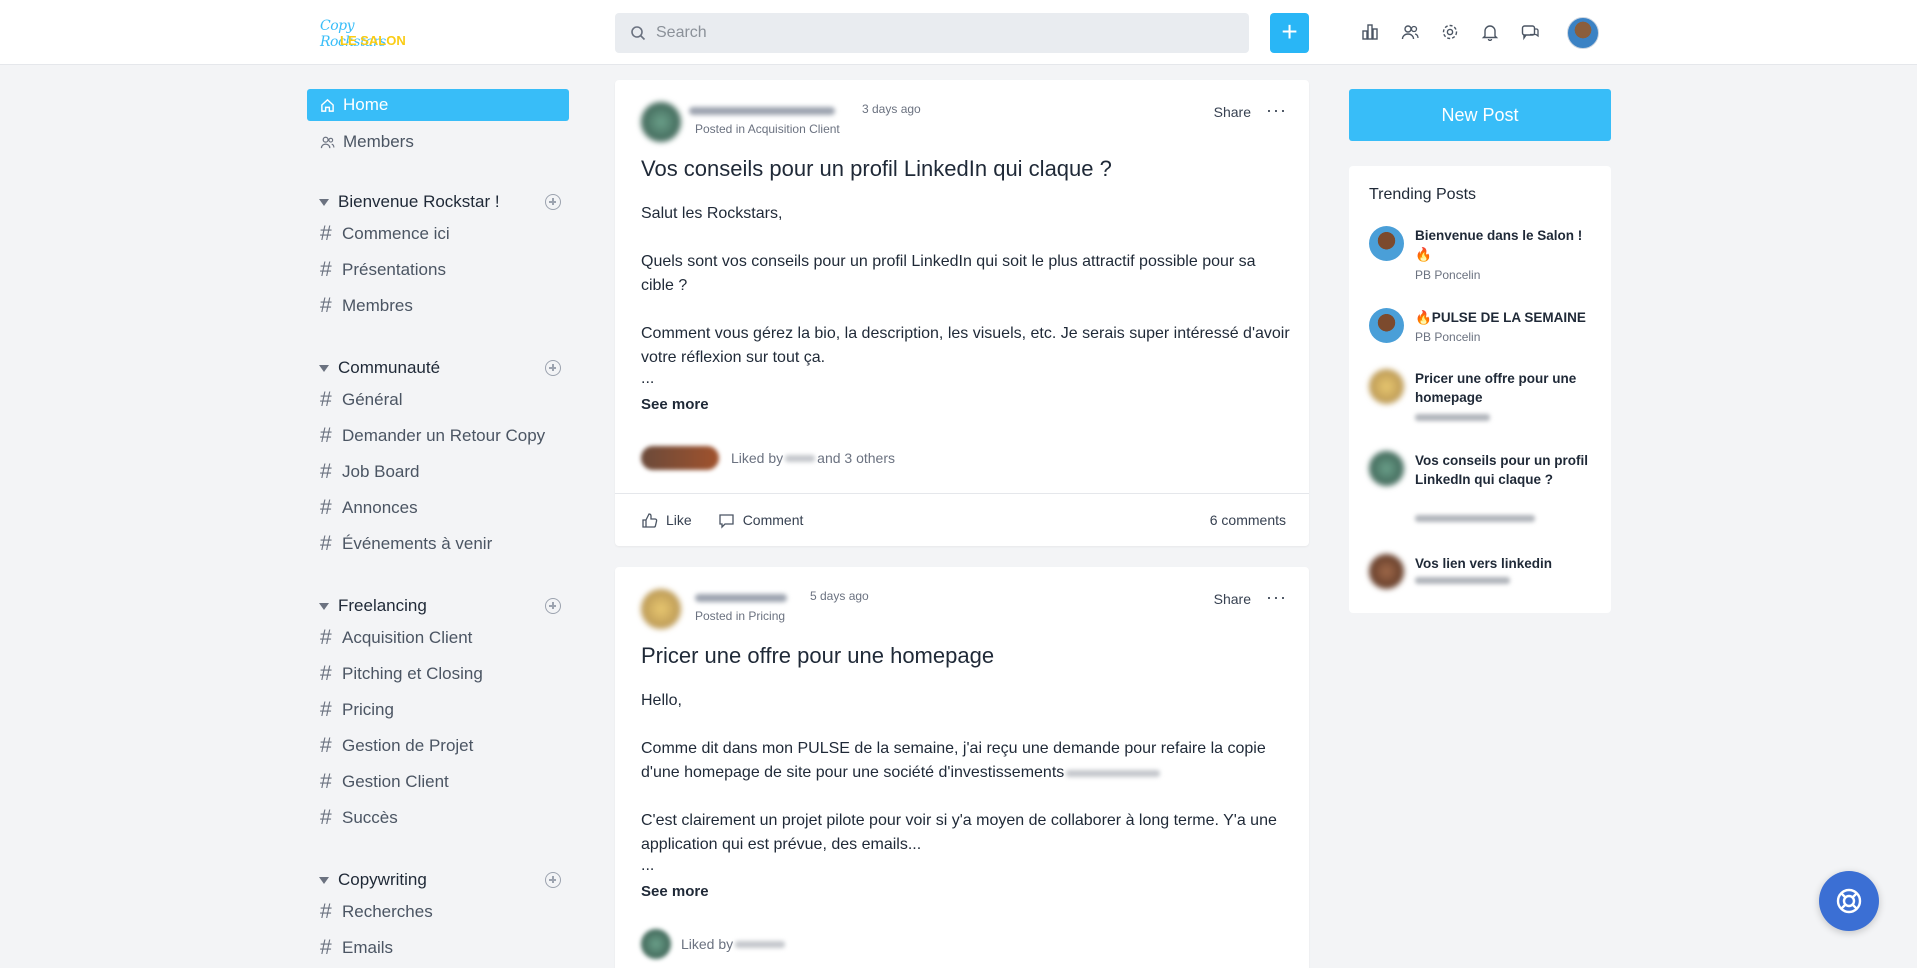 Image resolution: width=1917 pixels, height=968 pixels. I want to click on post-time: 5 days ago, so click(839, 596).